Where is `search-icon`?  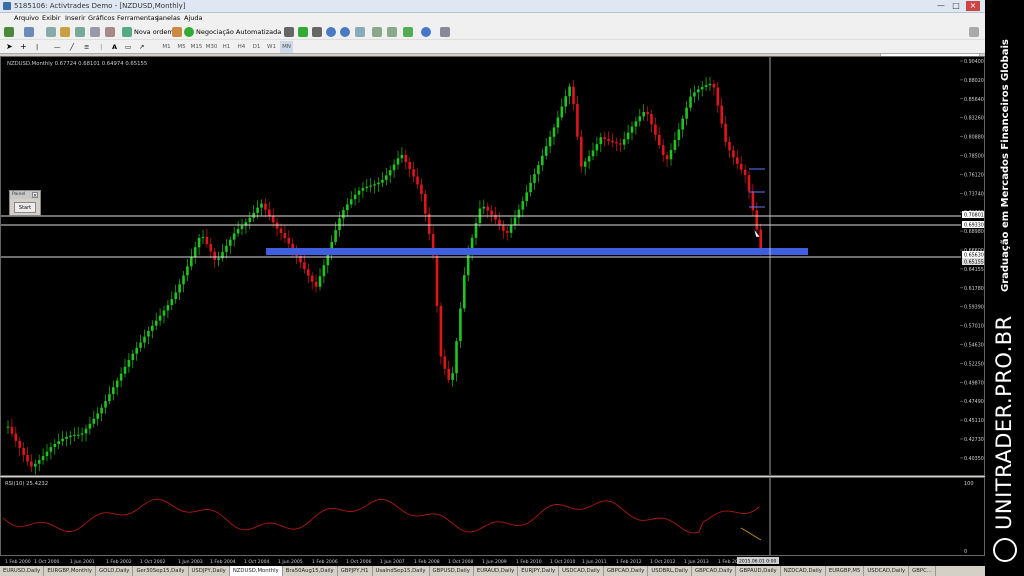
search-icon is located at coordinates (974, 32).